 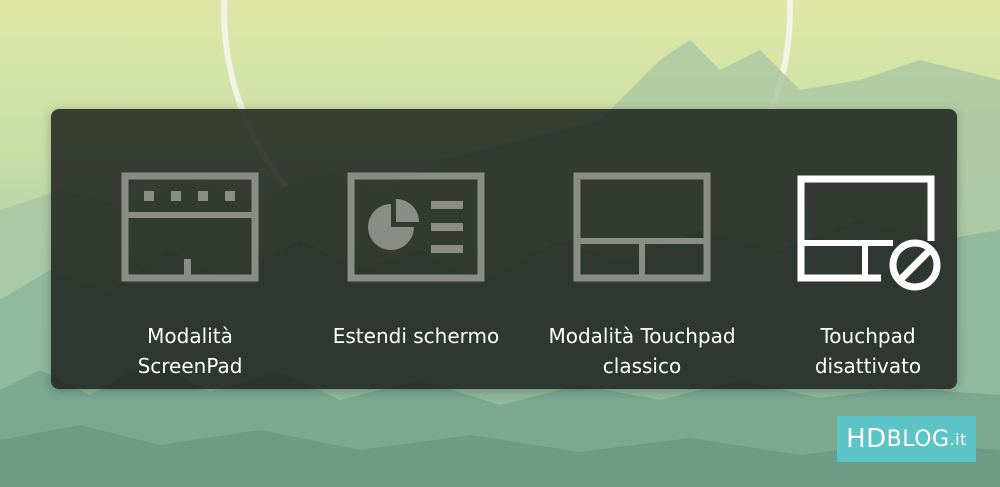 I want to click on watermark-blog: BLOG, so click(x=918, y=439).